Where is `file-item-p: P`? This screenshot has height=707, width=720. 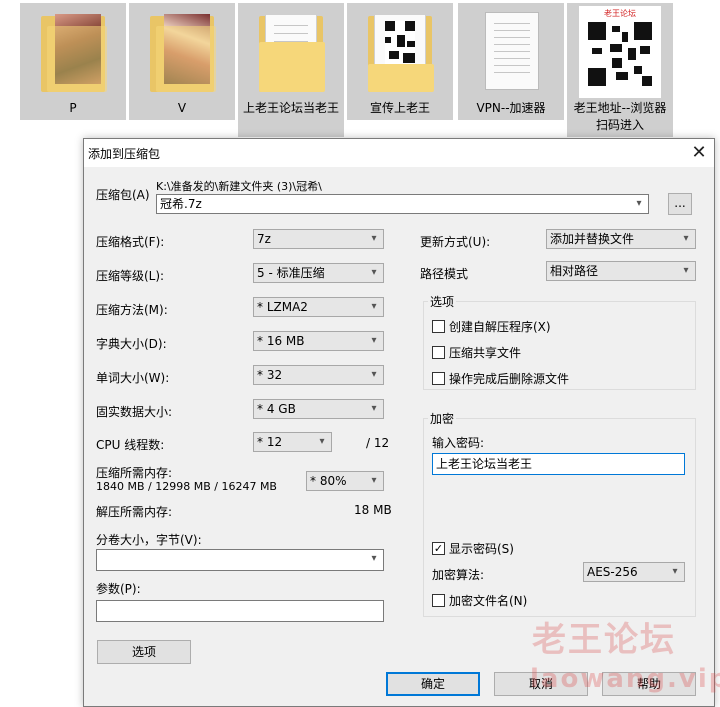 file-item-p: P is located at coordinates (73, 61).